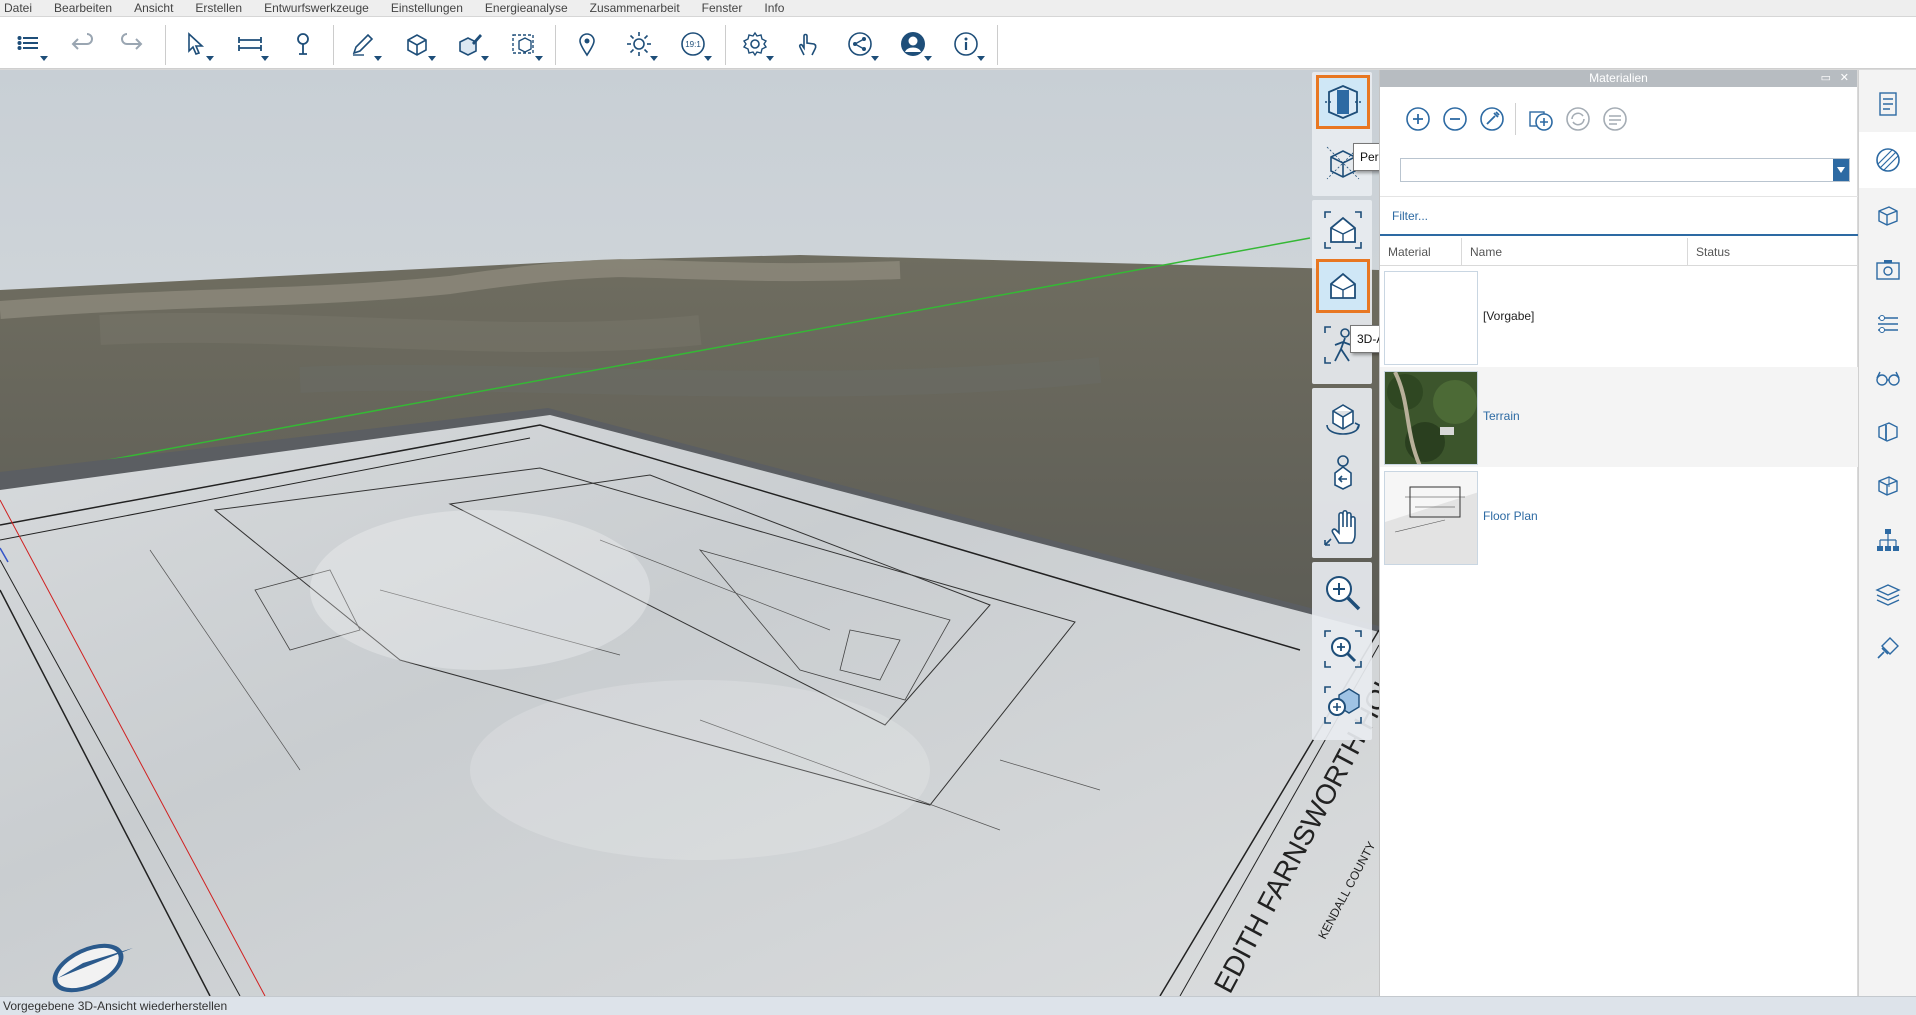 This screenshot has width=1916, height=1015. What do you see at coordinates (1888, 594) in the screenshot?
I see `layers-panel-icon` at bounding box center [1888, 594].